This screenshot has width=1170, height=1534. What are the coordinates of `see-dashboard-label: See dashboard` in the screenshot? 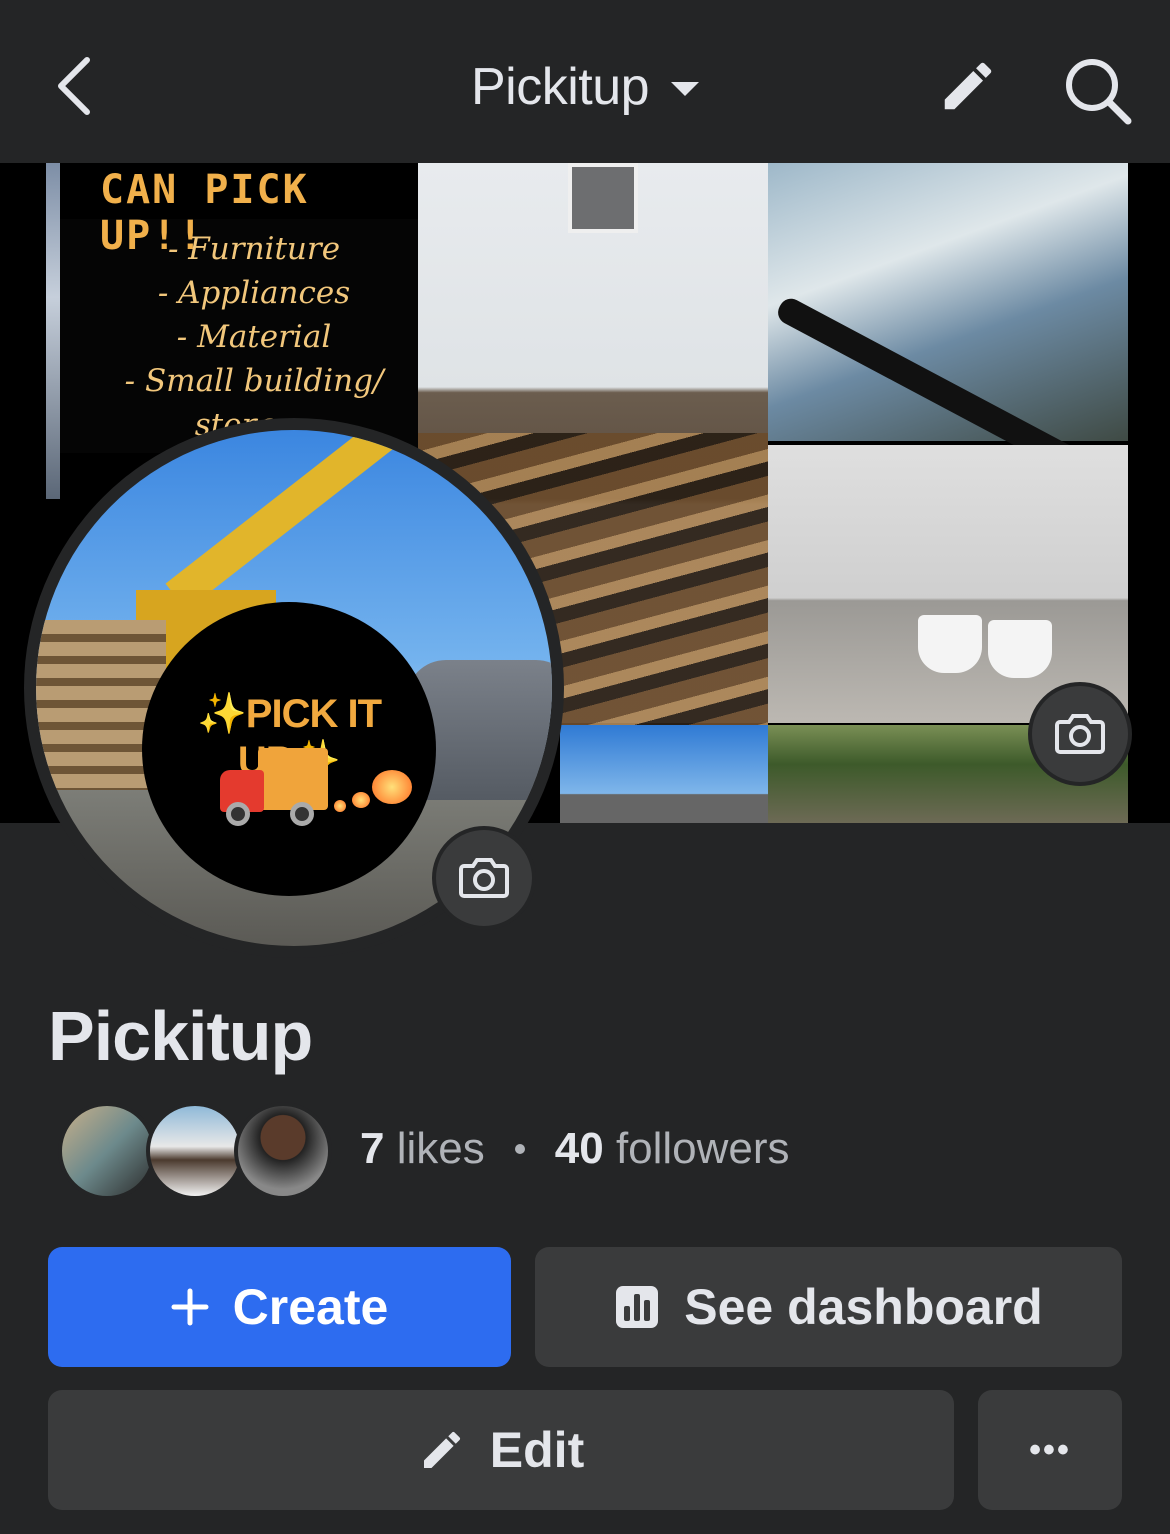 It's located at (863, 1307).